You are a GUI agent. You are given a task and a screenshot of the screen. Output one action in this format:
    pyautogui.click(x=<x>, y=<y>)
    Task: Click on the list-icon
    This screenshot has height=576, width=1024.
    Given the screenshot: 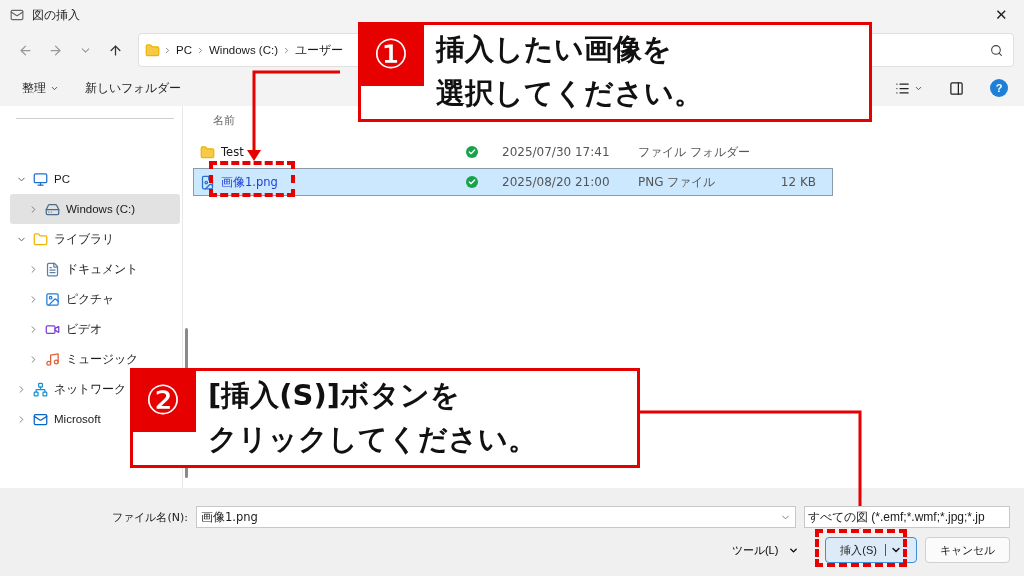 What is the action you would take?
    pyautogui.click(x=902, y=88)
    